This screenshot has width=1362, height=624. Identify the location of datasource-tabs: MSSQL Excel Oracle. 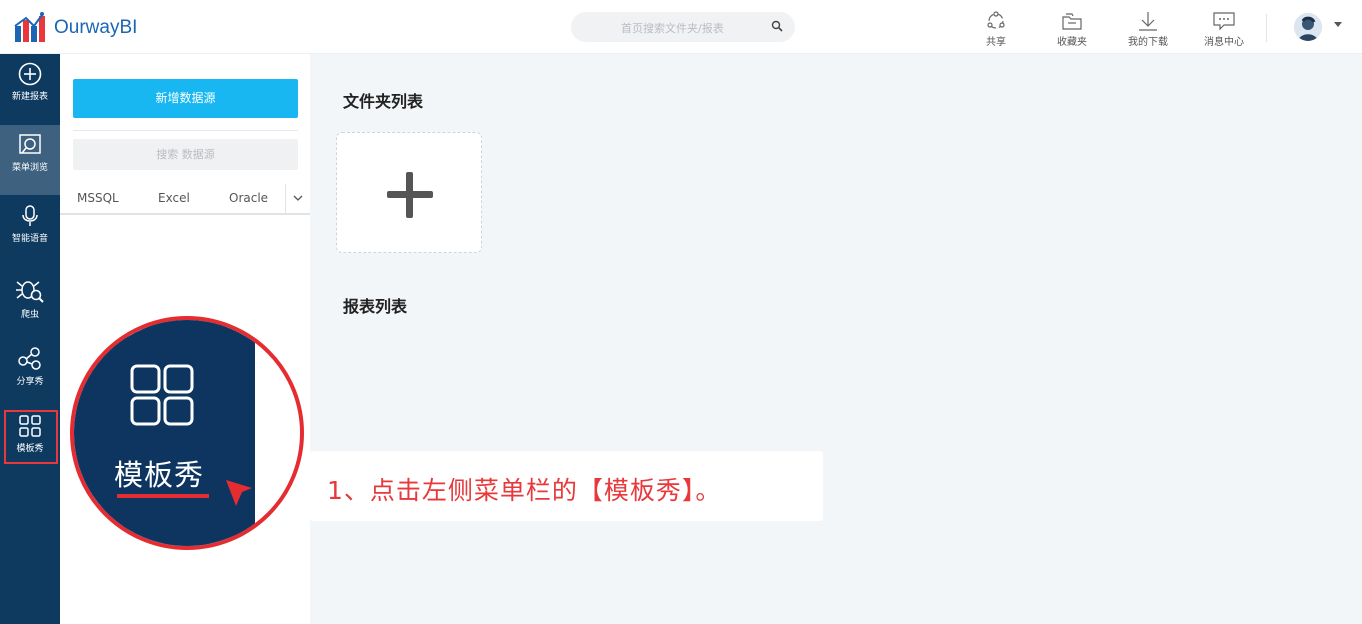
(185, 199).